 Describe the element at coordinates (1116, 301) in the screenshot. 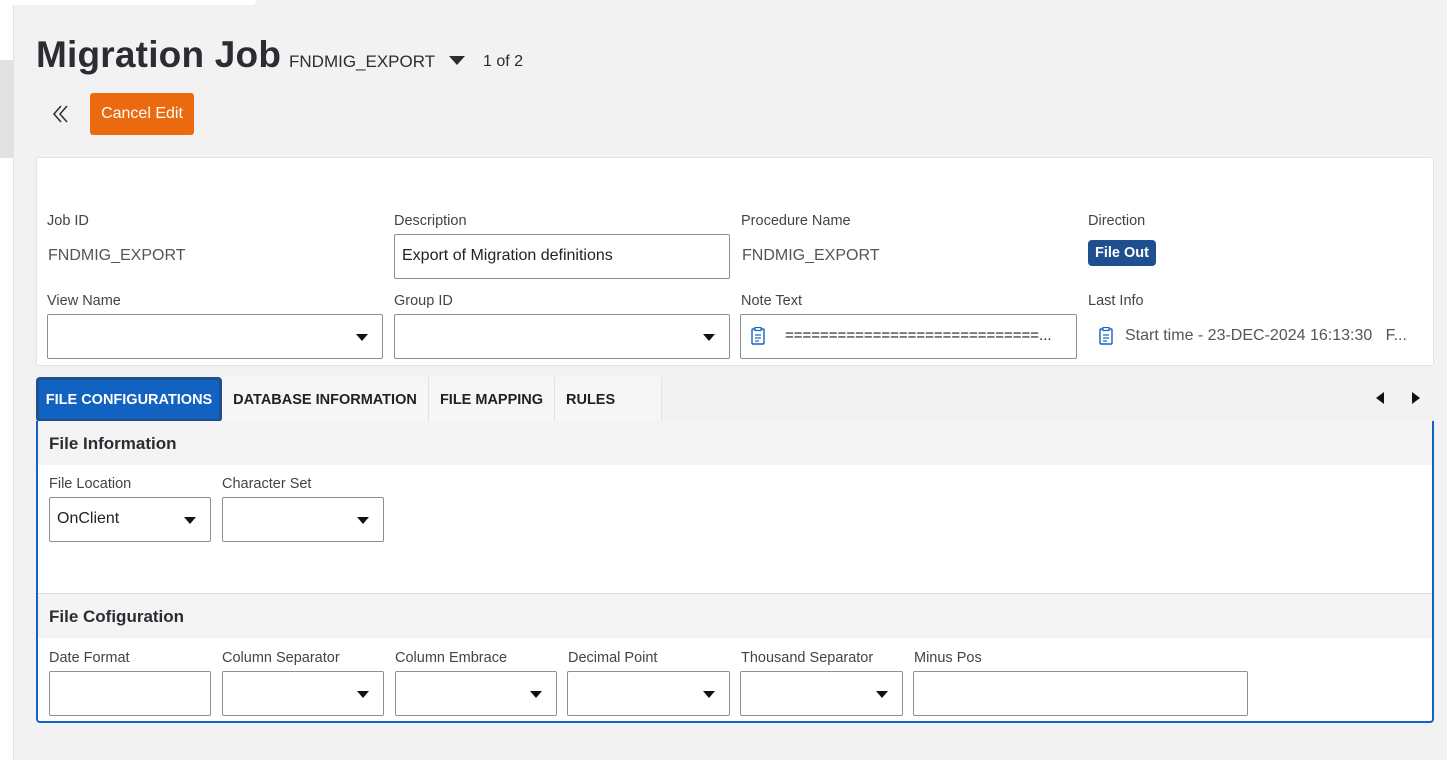

I see `last-info-label: Last Info` at that location.